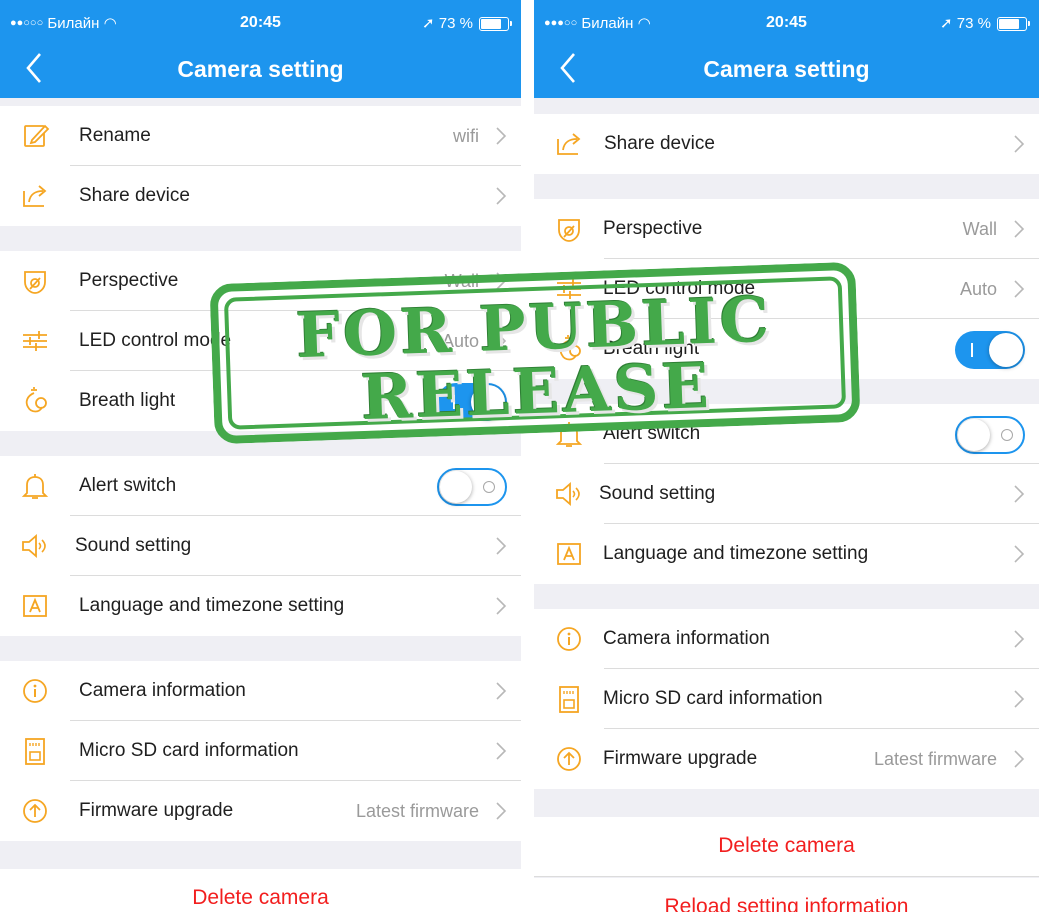 The height and width of the screenshot is (912, 1039). What do you see at coordinates (128, 485) in the screenshot?
I see `row-label: Alert switch` at bounding box center [128, 485].